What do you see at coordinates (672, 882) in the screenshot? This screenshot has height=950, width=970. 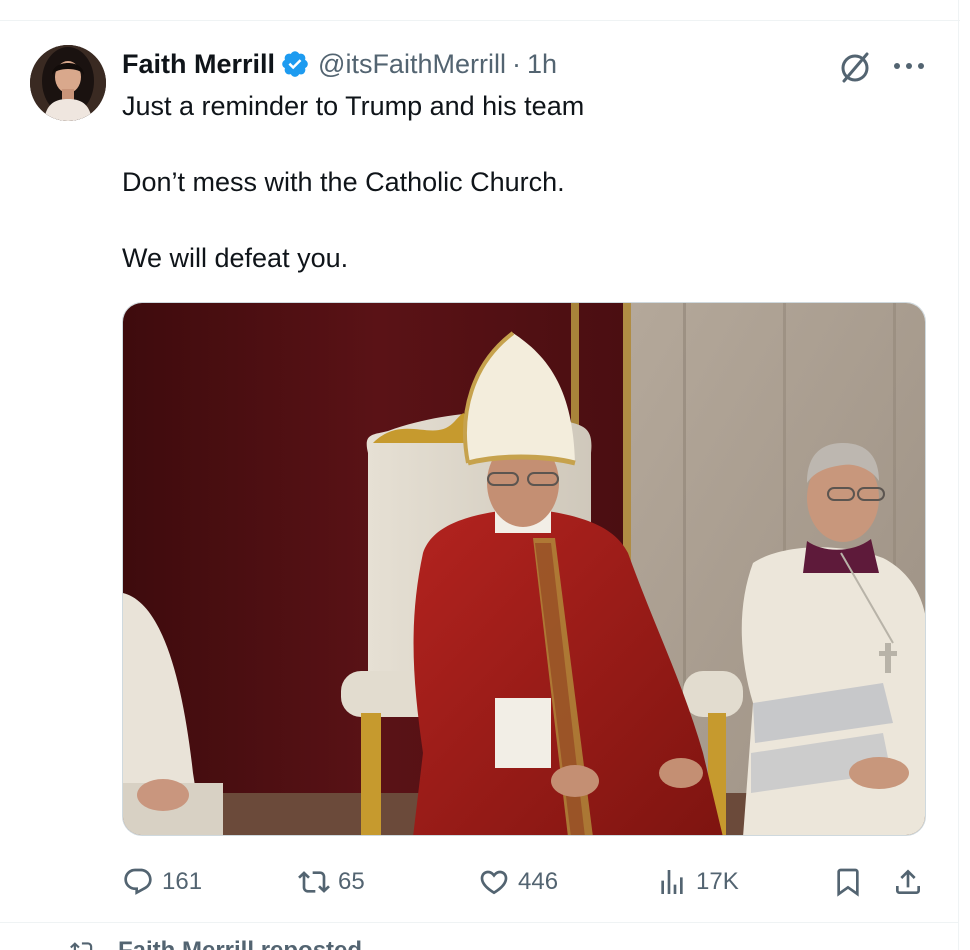 I see `views-icon` at bounding box center [672, 882].